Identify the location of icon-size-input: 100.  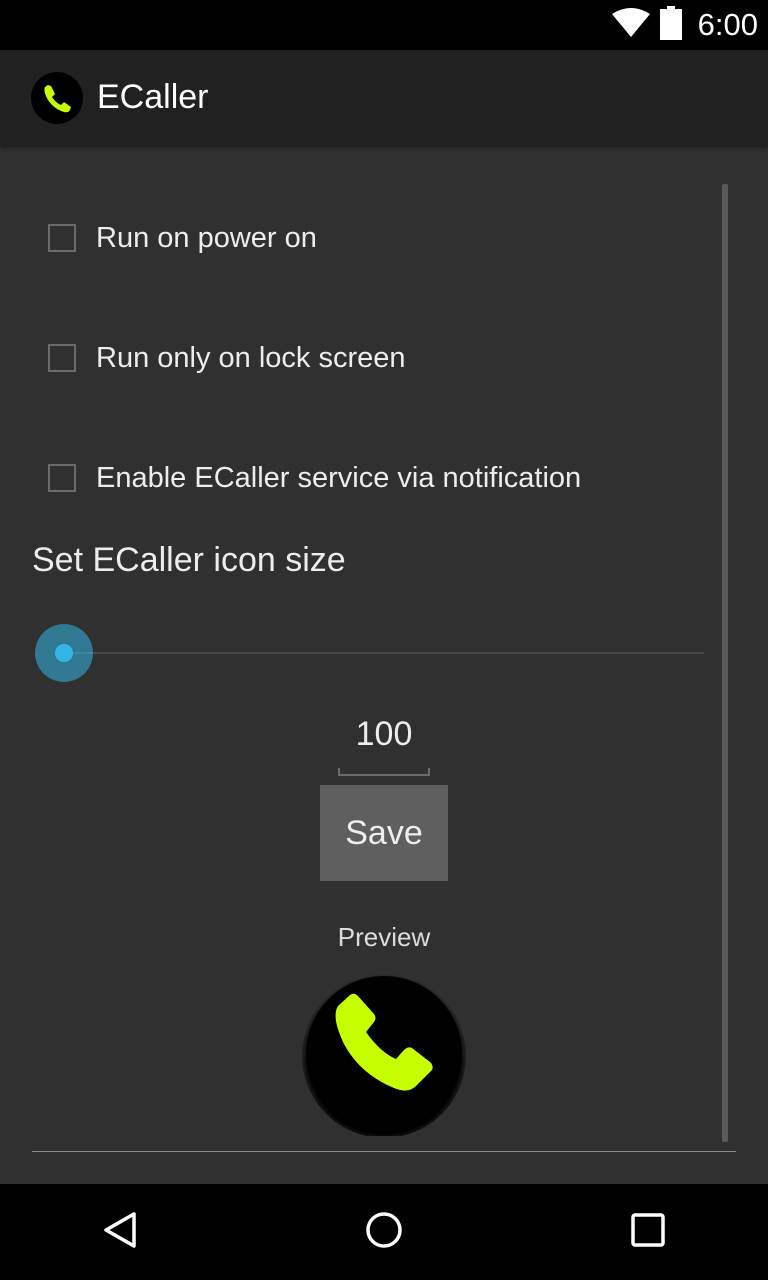
(384, 744).